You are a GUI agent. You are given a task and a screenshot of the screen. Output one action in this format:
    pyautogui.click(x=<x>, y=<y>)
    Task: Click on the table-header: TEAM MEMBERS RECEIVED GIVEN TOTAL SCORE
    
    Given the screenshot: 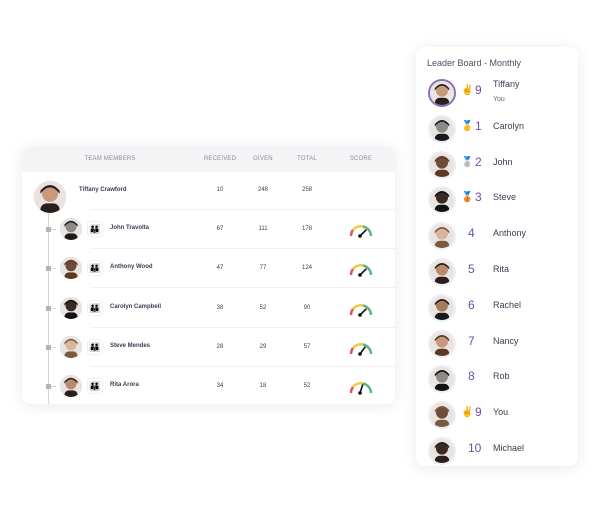 What is the action you would take?
    pyautogui.click(x=208, y=159)
    